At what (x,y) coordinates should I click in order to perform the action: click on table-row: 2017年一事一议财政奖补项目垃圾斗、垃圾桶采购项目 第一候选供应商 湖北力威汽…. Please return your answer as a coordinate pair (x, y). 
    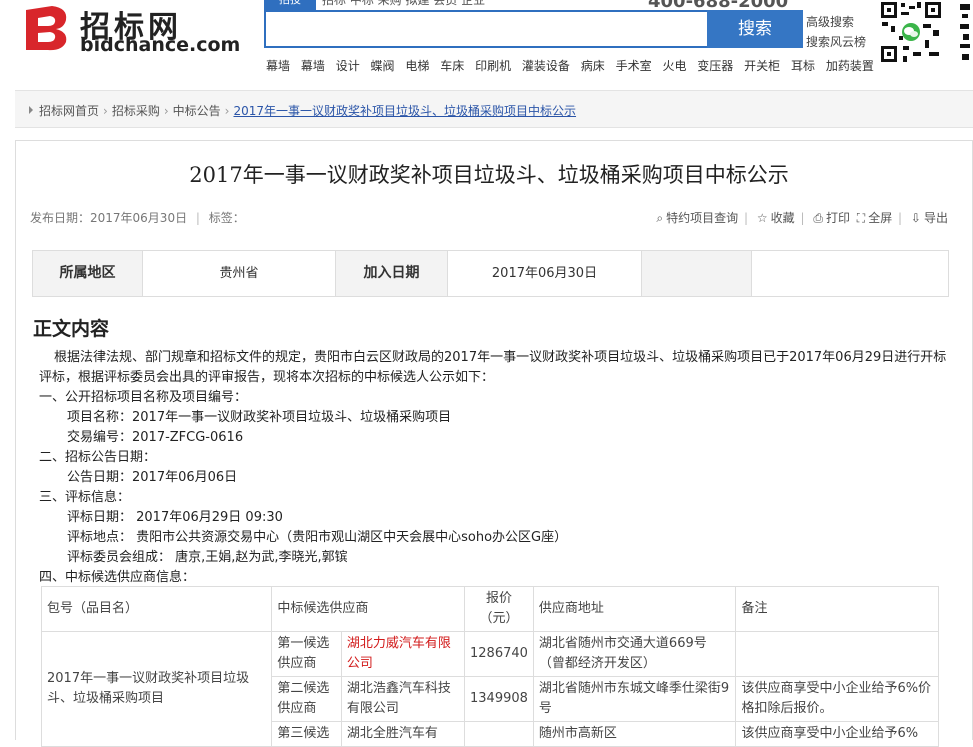
    Looking at the image, I should click on (489, 689).